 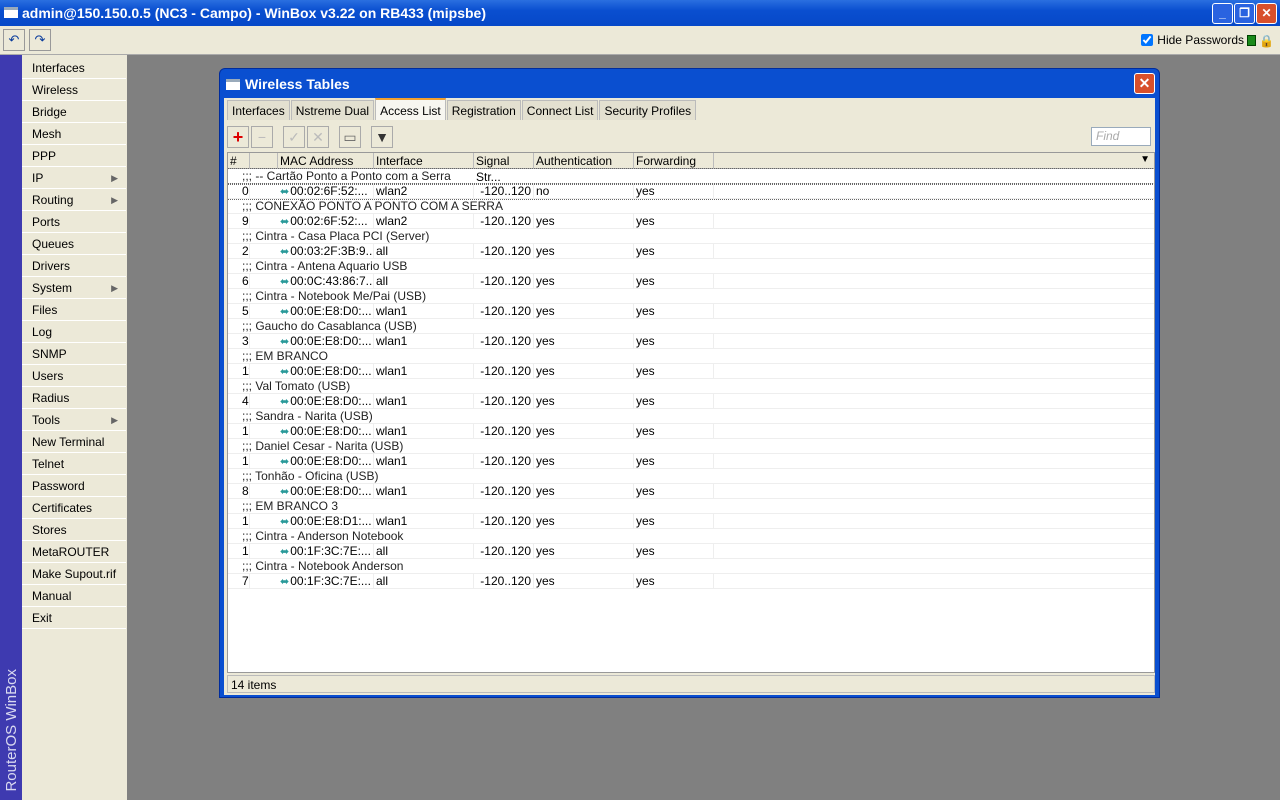 I want to click on sidebar-item-make-supout-rif: Make Supout.rif, so click(x=74, y=574).